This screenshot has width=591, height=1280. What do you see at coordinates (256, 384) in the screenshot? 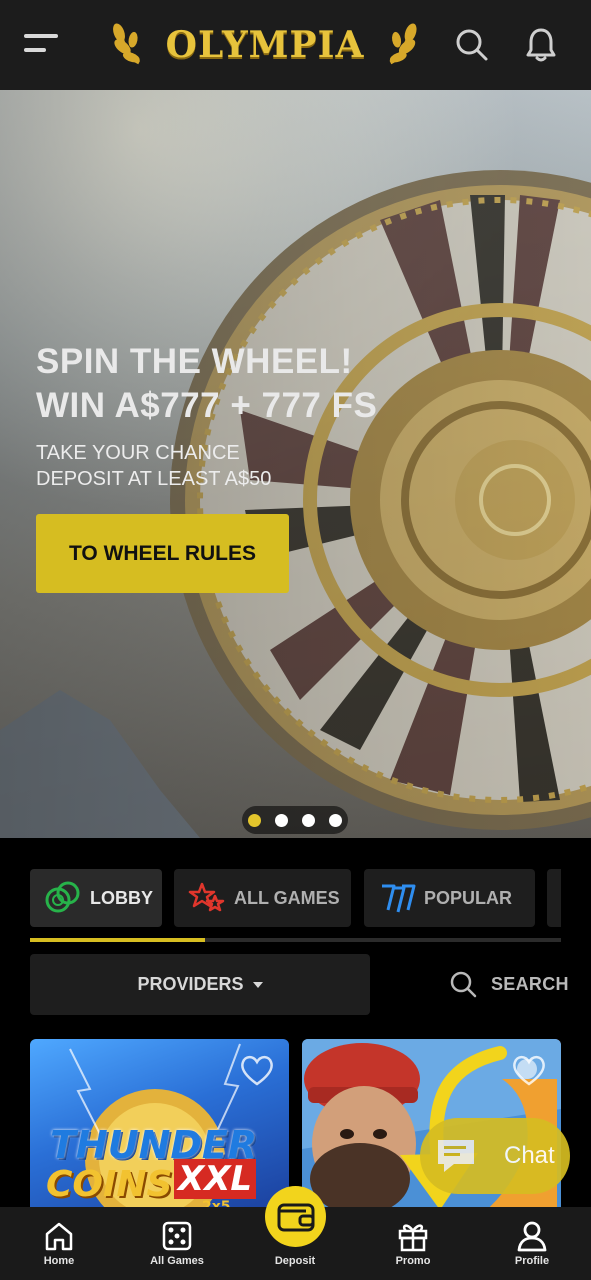
I see `hero-title: SPIN THE WHEEL! WIN A$777 + 777 FS` at bounding box center [256, 384].